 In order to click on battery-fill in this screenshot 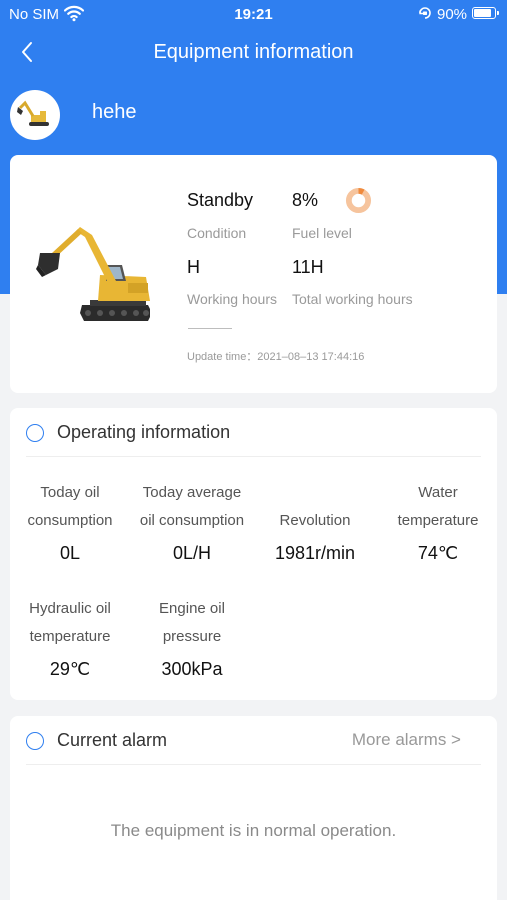, I will do `click(483, 13)`.